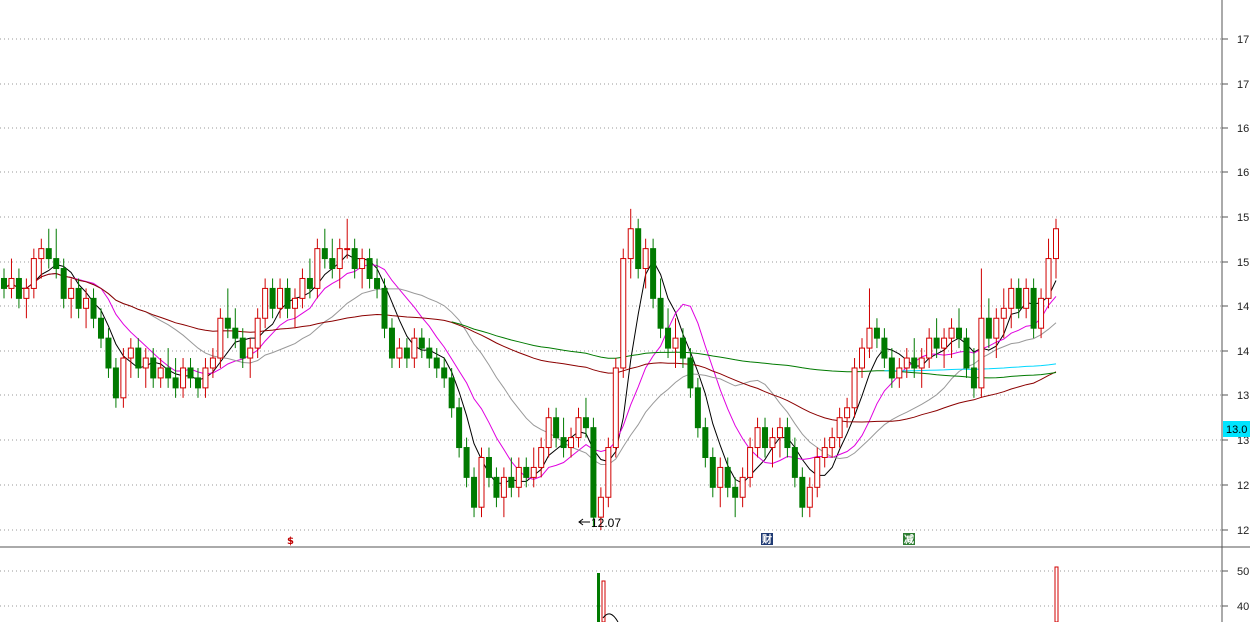 The height and width of the screenshot is (622, 1250). What do you see at coordinates (1243, 40) in the screenshot?
I see `price-tick-label: 17` at bounding box center [1243, 40].